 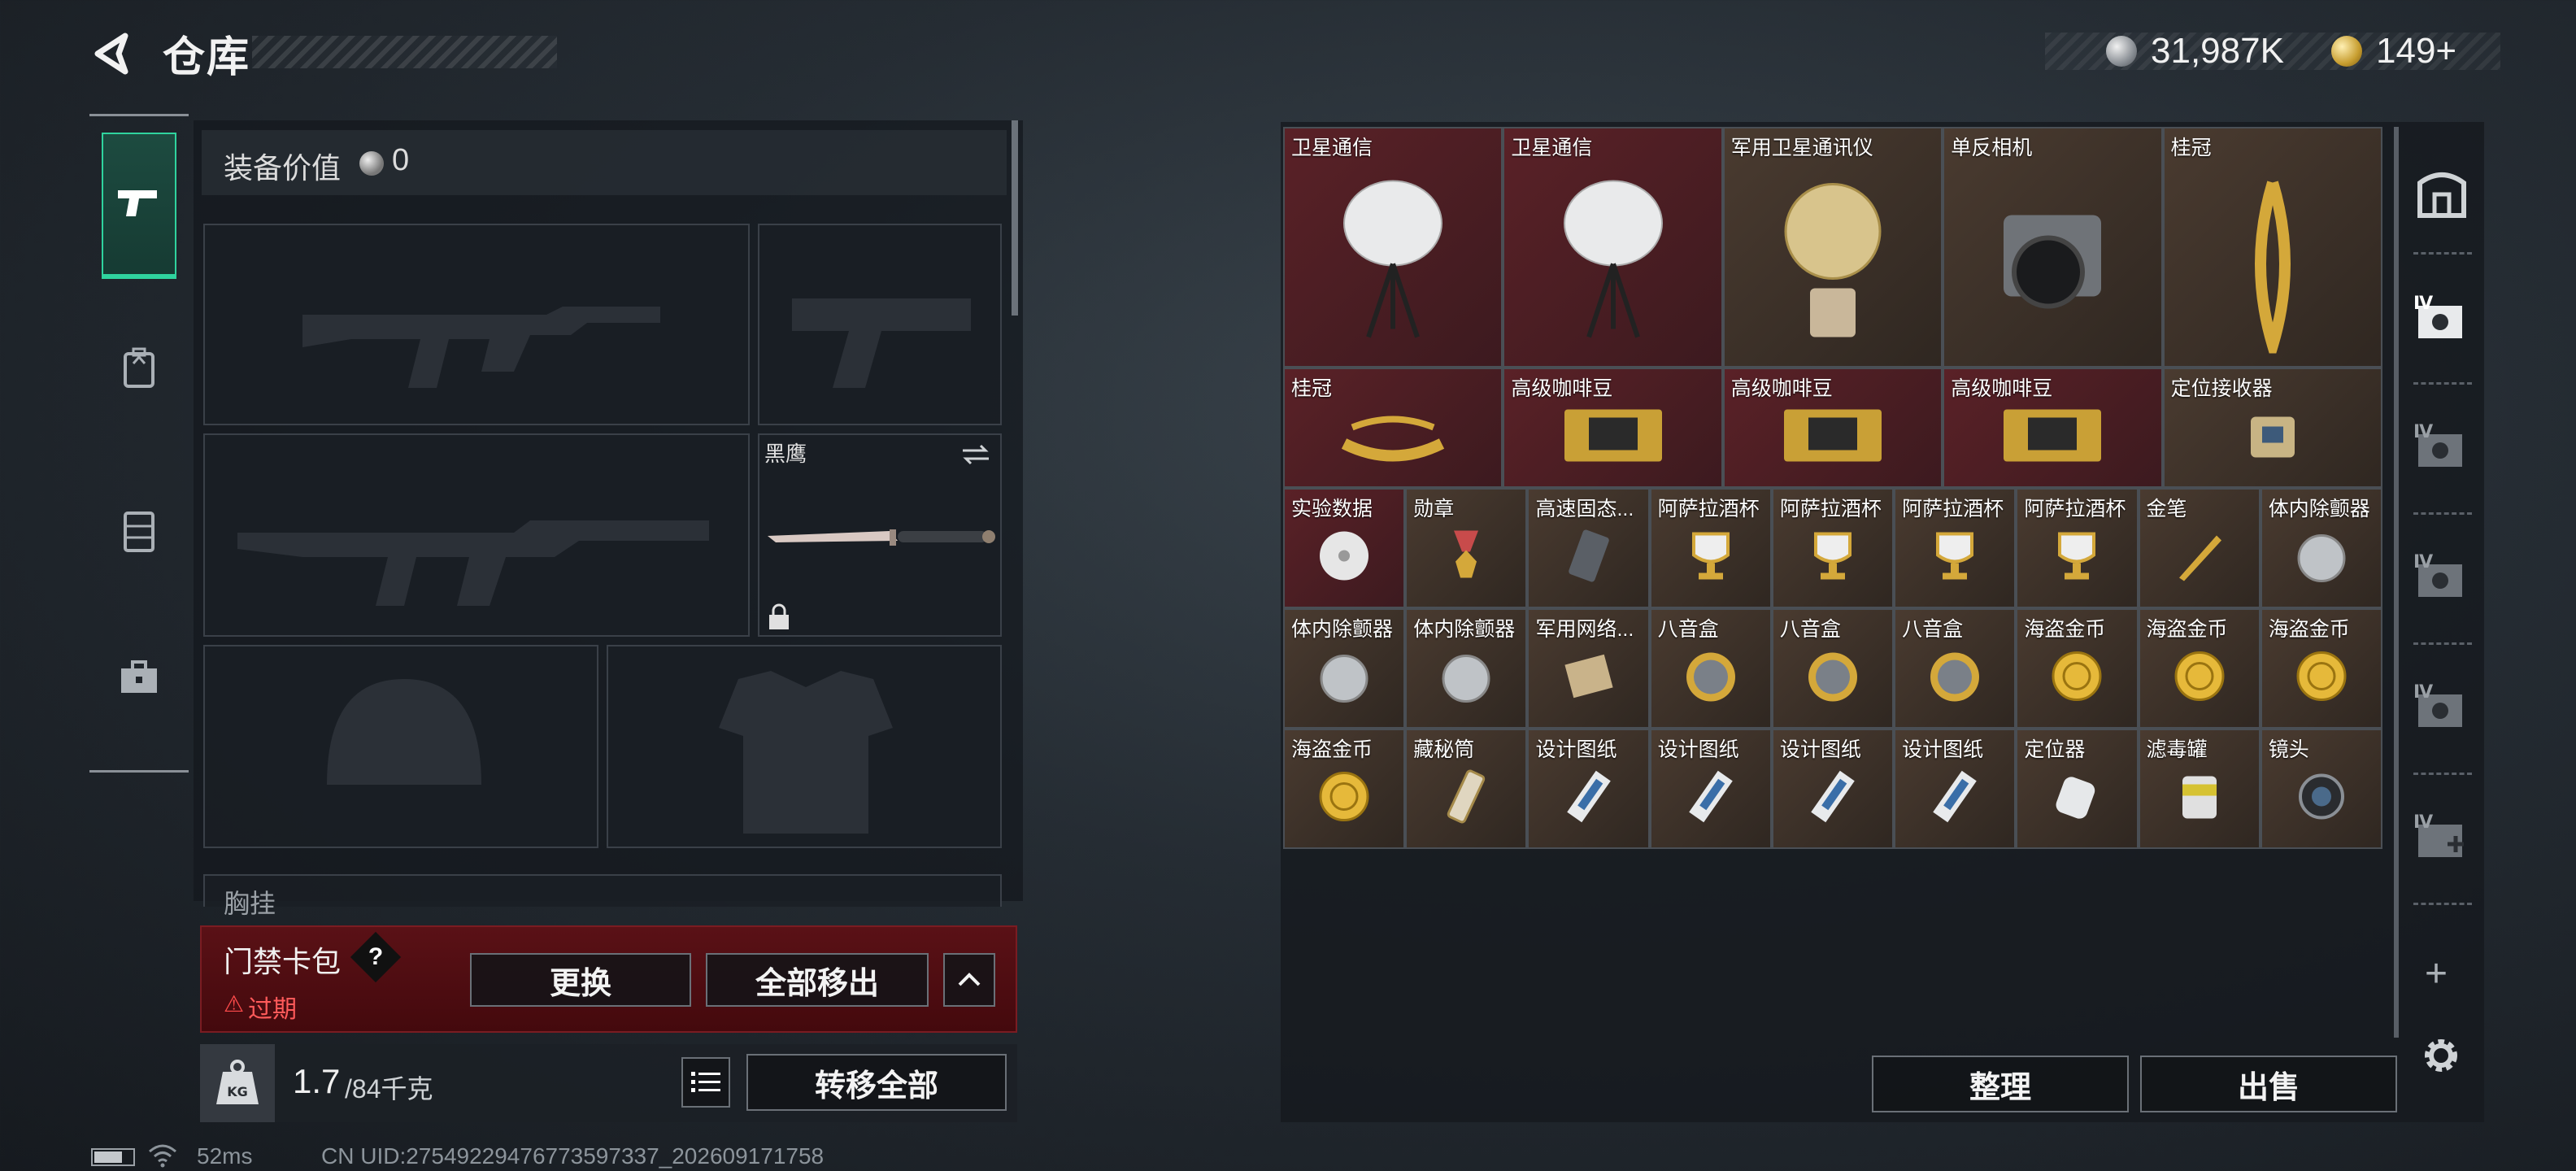 What do you see at coordinates (1802, 148) in the screenshot?
I see `item-name: 军用卫星通讯仪` at bounding box center [1802, 148].